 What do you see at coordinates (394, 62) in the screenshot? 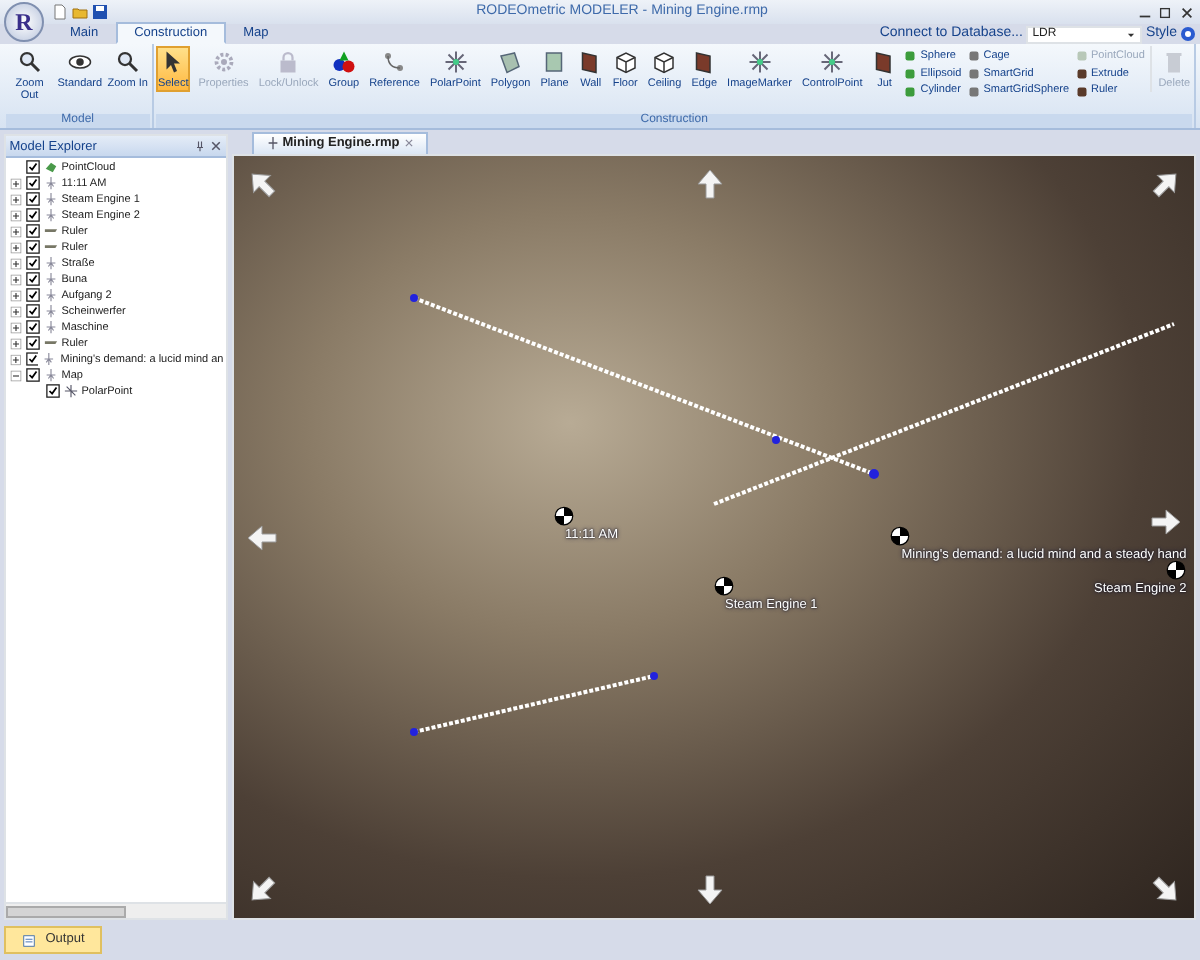
I see `nodes-icon` at bounding box center [394, 62].